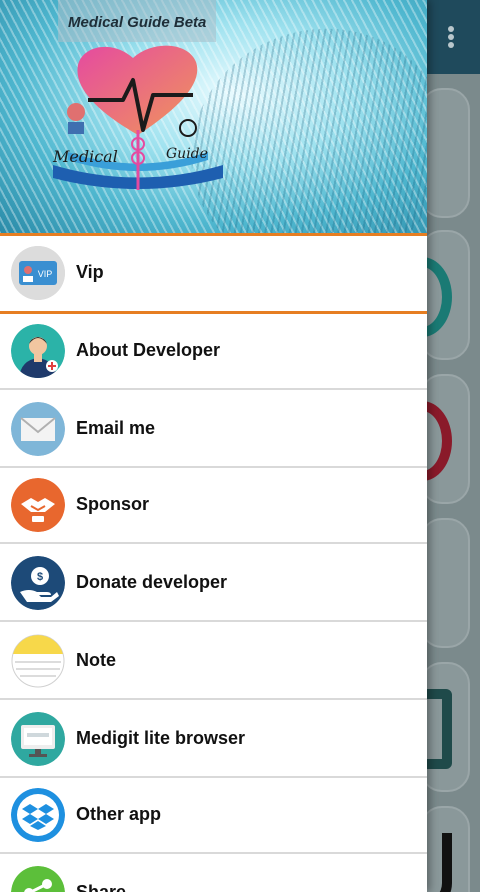 This screenshot has height=892, width=480. What do you see at coordinates (148, 350) in the screenshot?
I see `drawer-item-label: About Developer` at bounding box center [148, 350].